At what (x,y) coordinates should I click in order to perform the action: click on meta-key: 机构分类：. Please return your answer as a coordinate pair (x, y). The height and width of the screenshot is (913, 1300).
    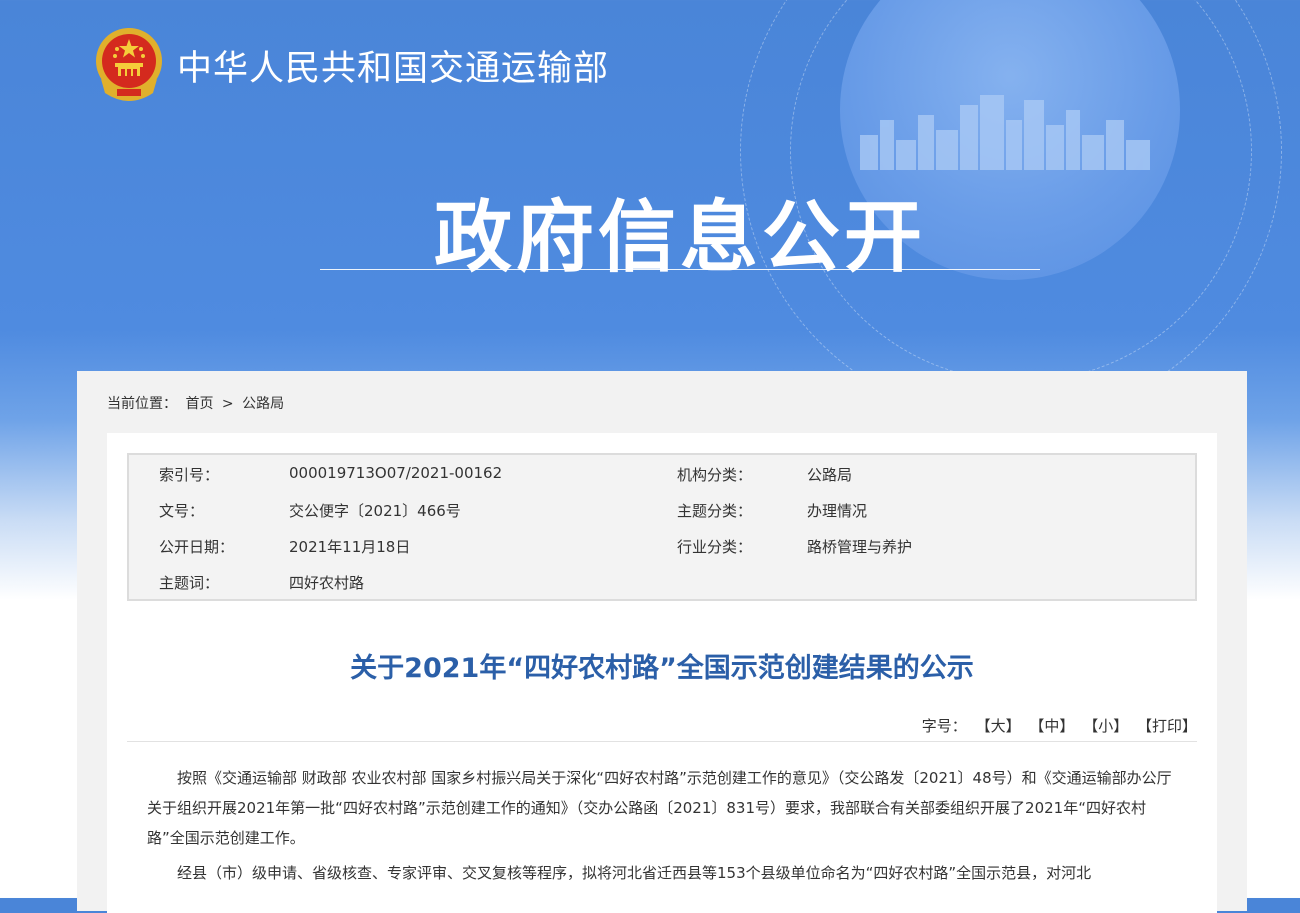
    Looking at the image, I should click on (715, 475).